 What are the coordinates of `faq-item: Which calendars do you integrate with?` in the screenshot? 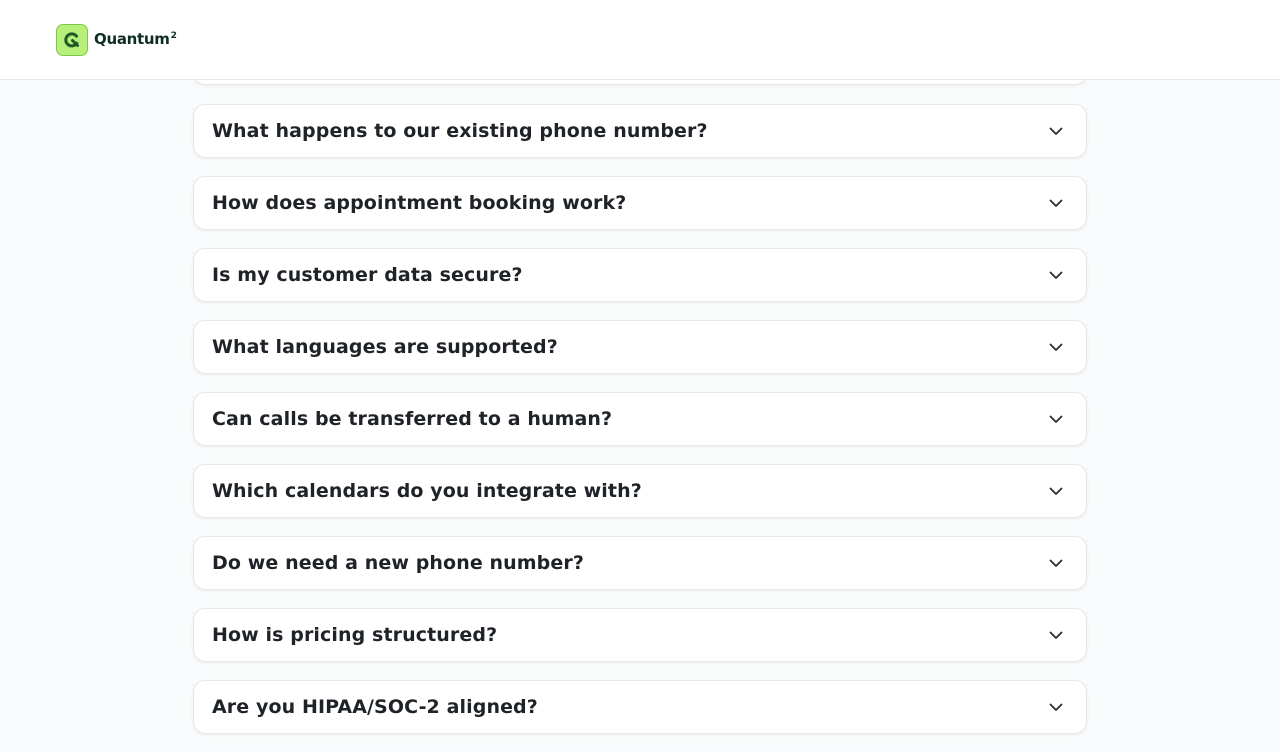 It's located at (640, 491).